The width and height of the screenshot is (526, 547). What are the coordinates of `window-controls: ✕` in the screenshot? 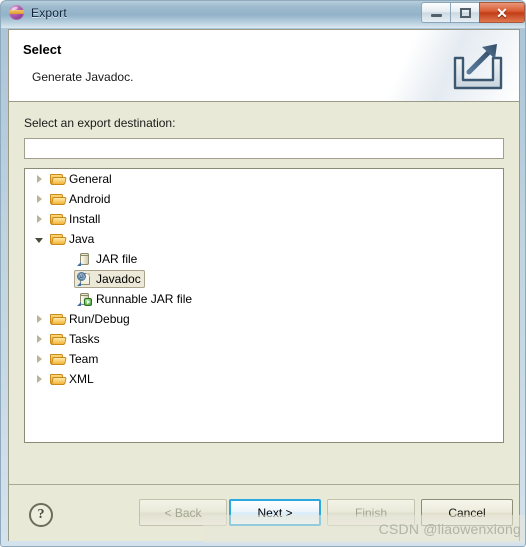 It's located at (473, 12).